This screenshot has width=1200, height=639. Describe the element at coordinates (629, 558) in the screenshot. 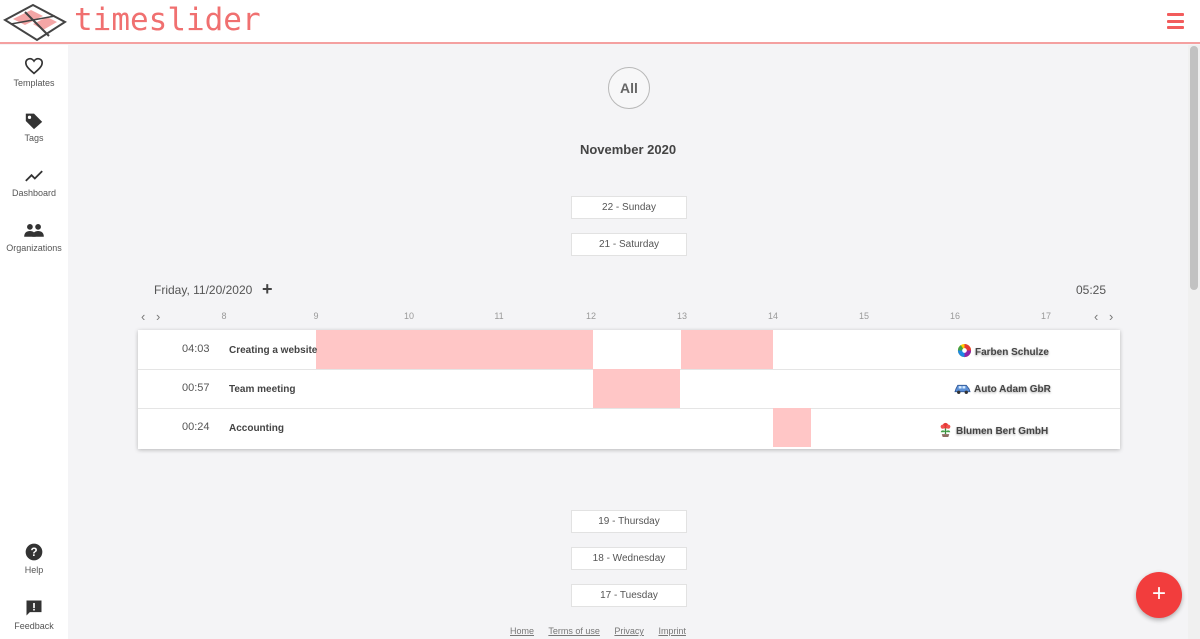

I see `day-button-18: 18 - Wednesday` at that location.